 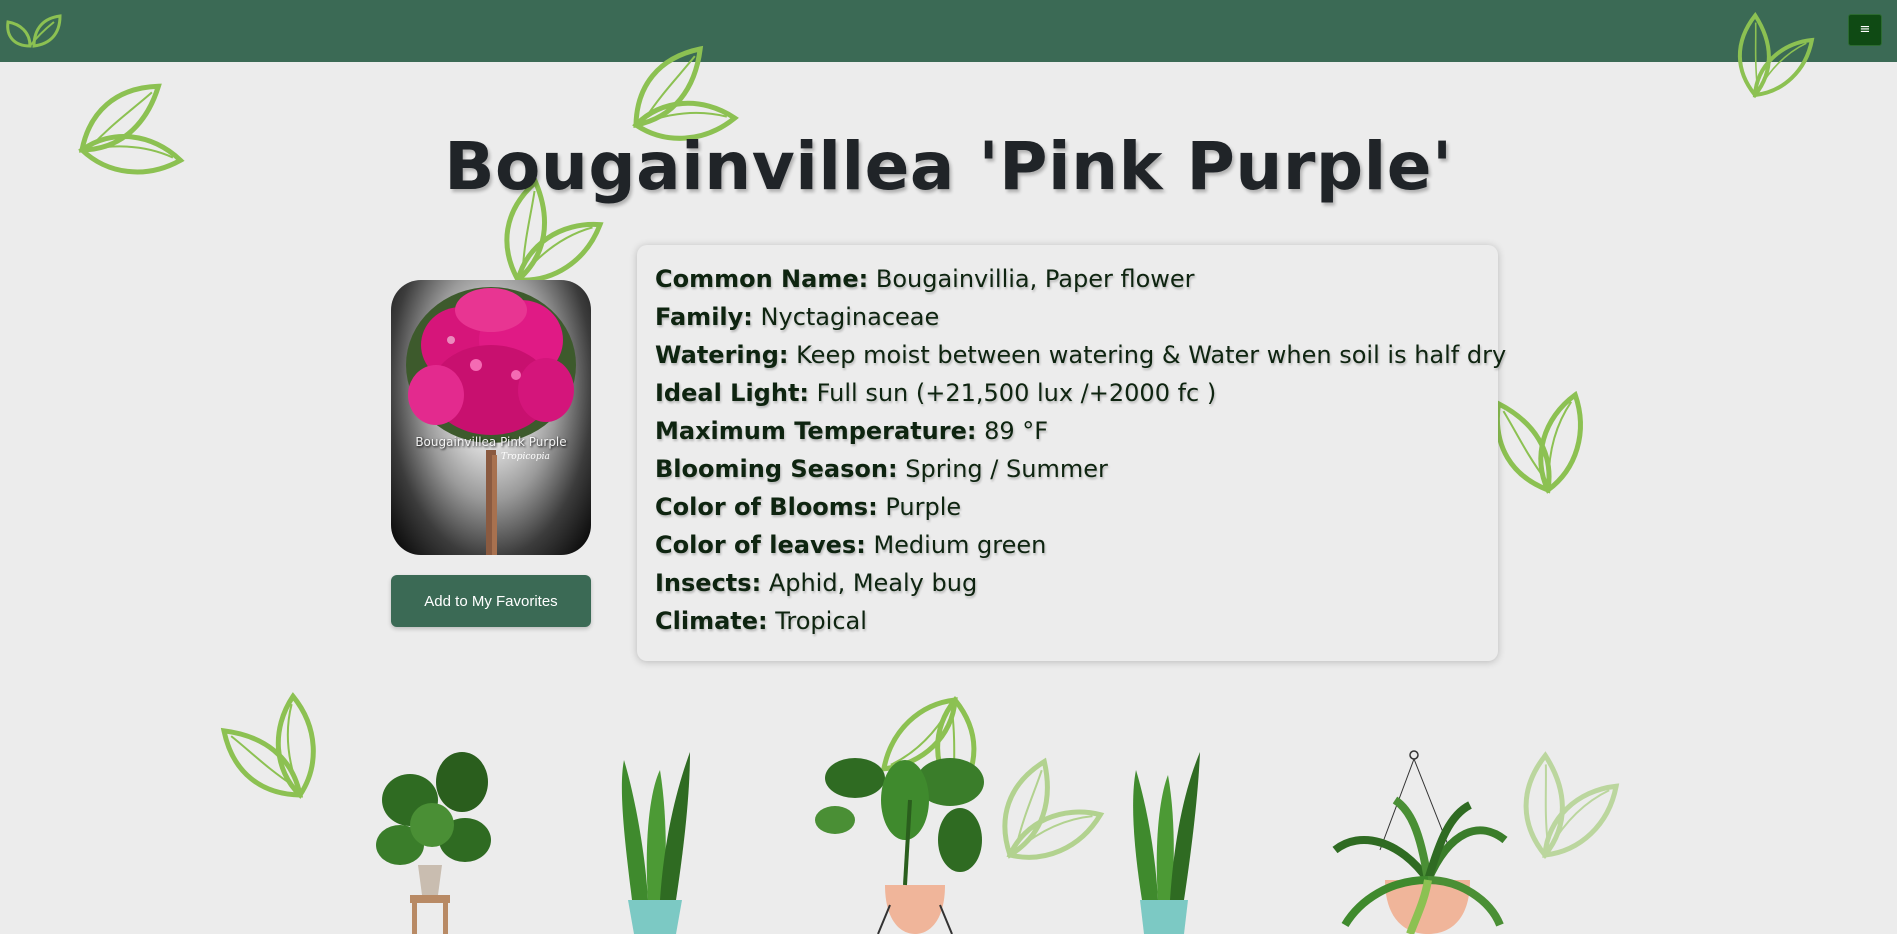 I want to click on hamburger-menu-icon: ≡, so click(x=1865, y=29).